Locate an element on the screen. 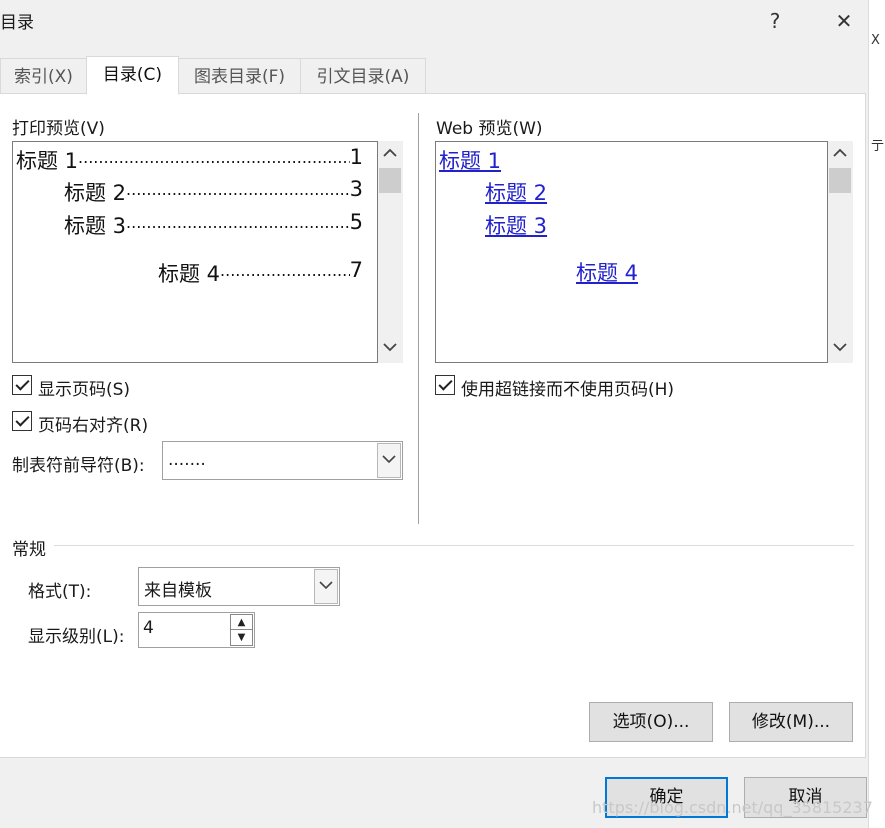  levels-label: 显示级别(L): is located at coordinates (76, 637).